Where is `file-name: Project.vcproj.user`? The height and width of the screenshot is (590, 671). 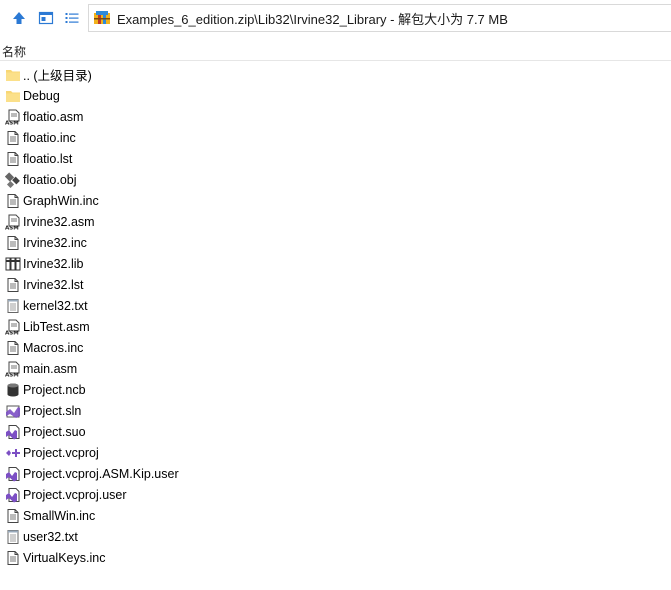 file-name: Project.vcproj.user is located at coordinates (75, 494).